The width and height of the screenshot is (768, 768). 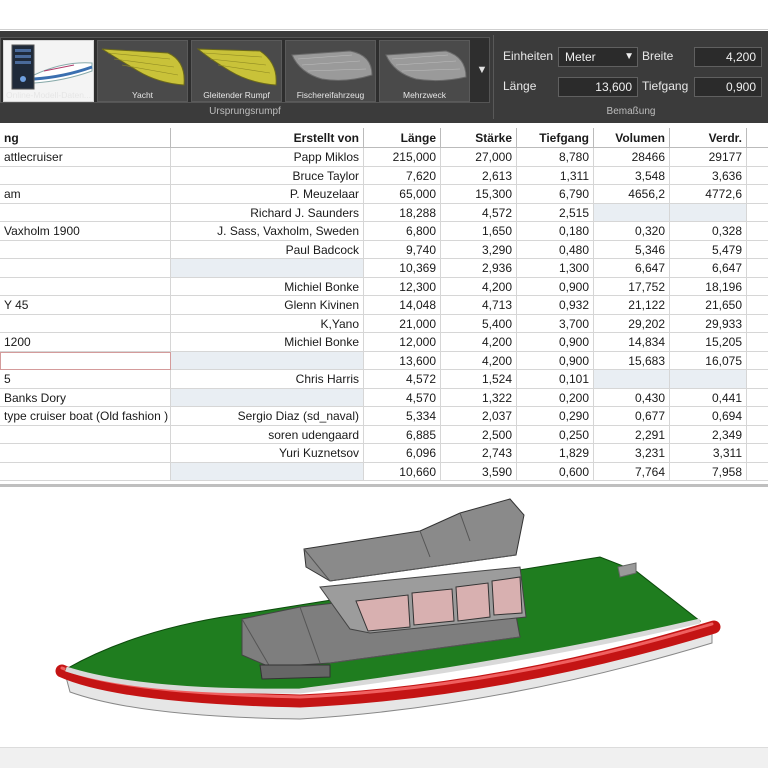 I want to click on cell-displacement: 4772,6, so click(x=708, y=194).